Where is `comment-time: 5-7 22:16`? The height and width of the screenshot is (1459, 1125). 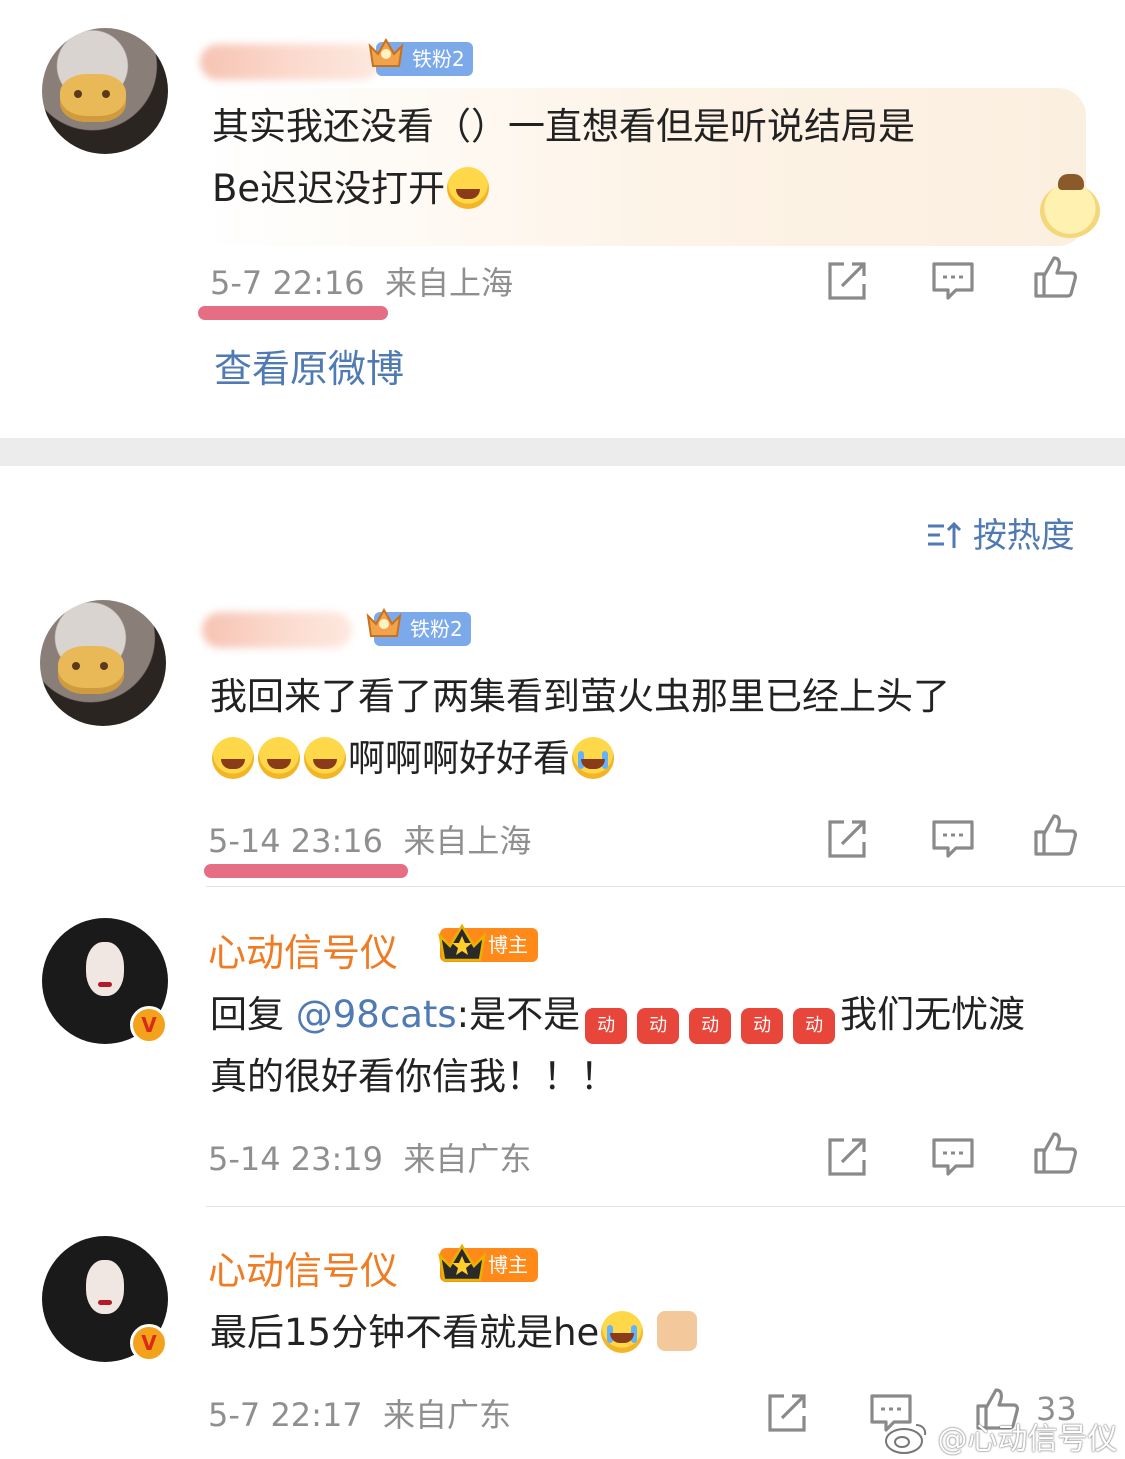 comment-time: 5-7 22:16 is located at coordinates (287, 283).